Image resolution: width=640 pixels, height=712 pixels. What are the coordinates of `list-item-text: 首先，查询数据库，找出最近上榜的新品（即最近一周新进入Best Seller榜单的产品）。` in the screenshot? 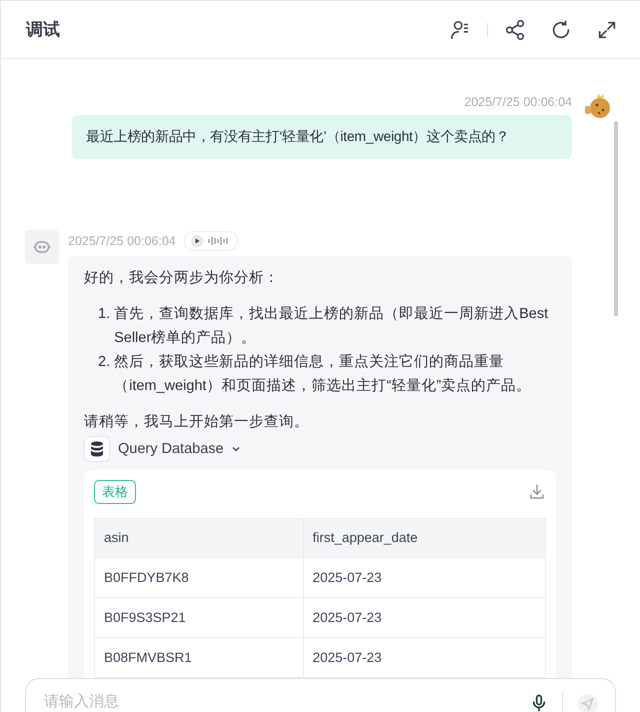 It's located at (332, 326).